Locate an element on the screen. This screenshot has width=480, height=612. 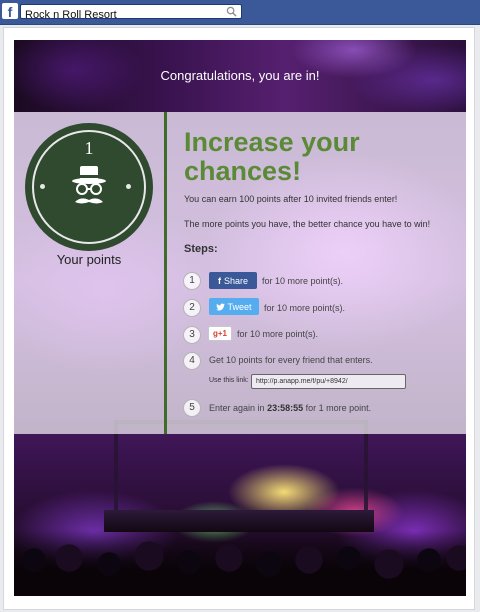
points-value: 1 is located at coordinates (89, 148).